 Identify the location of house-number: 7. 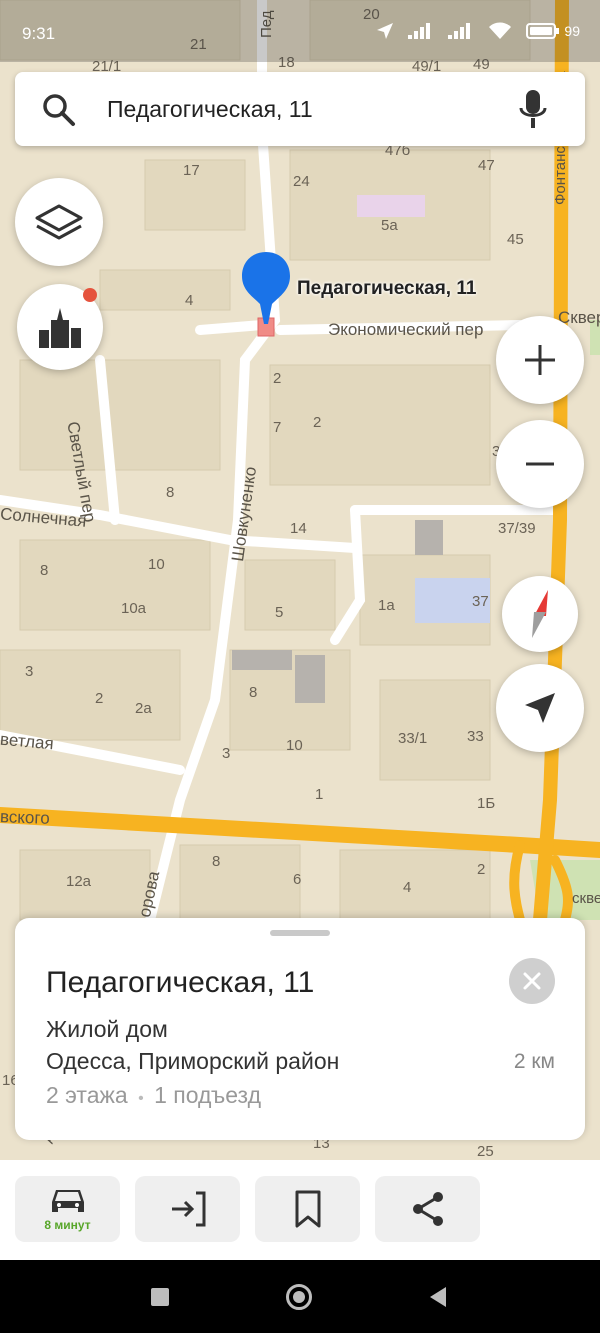
(277, 427).